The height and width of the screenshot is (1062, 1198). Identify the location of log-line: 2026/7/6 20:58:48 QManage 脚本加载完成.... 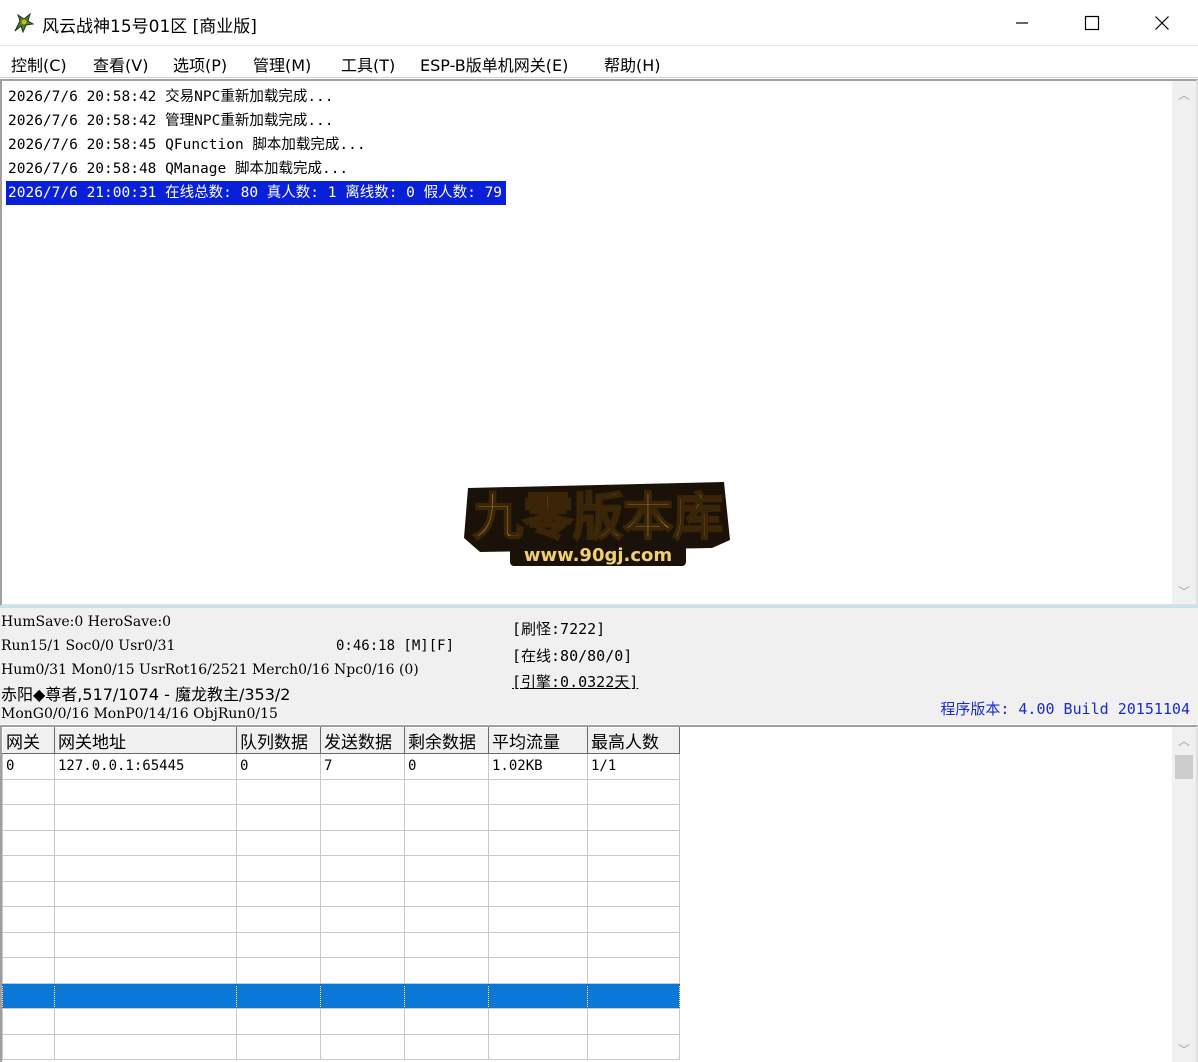
(179, 169).